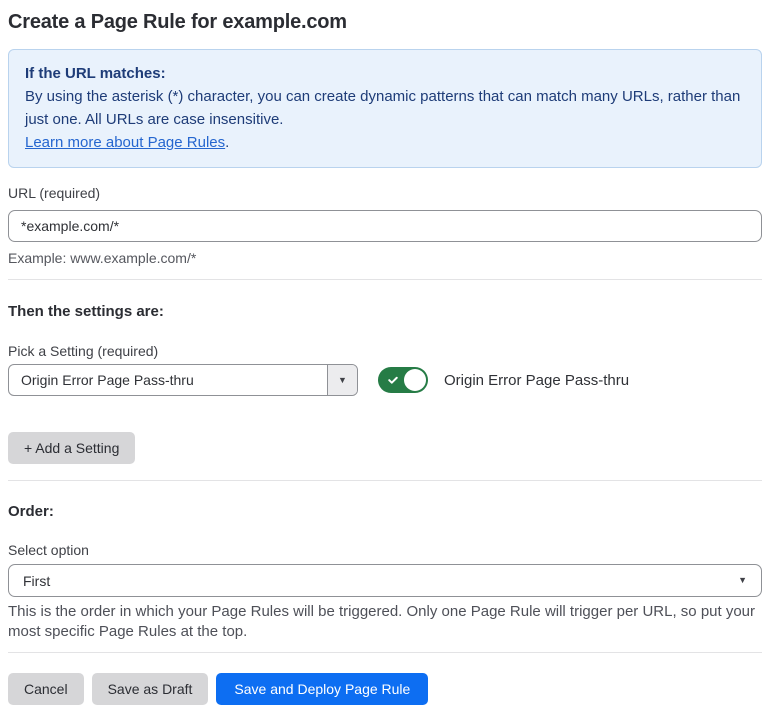 The width and height of the screenshot is (770, 710). I want to click on learn-more-link: Learn more about Page Rules, so click(125, 142).